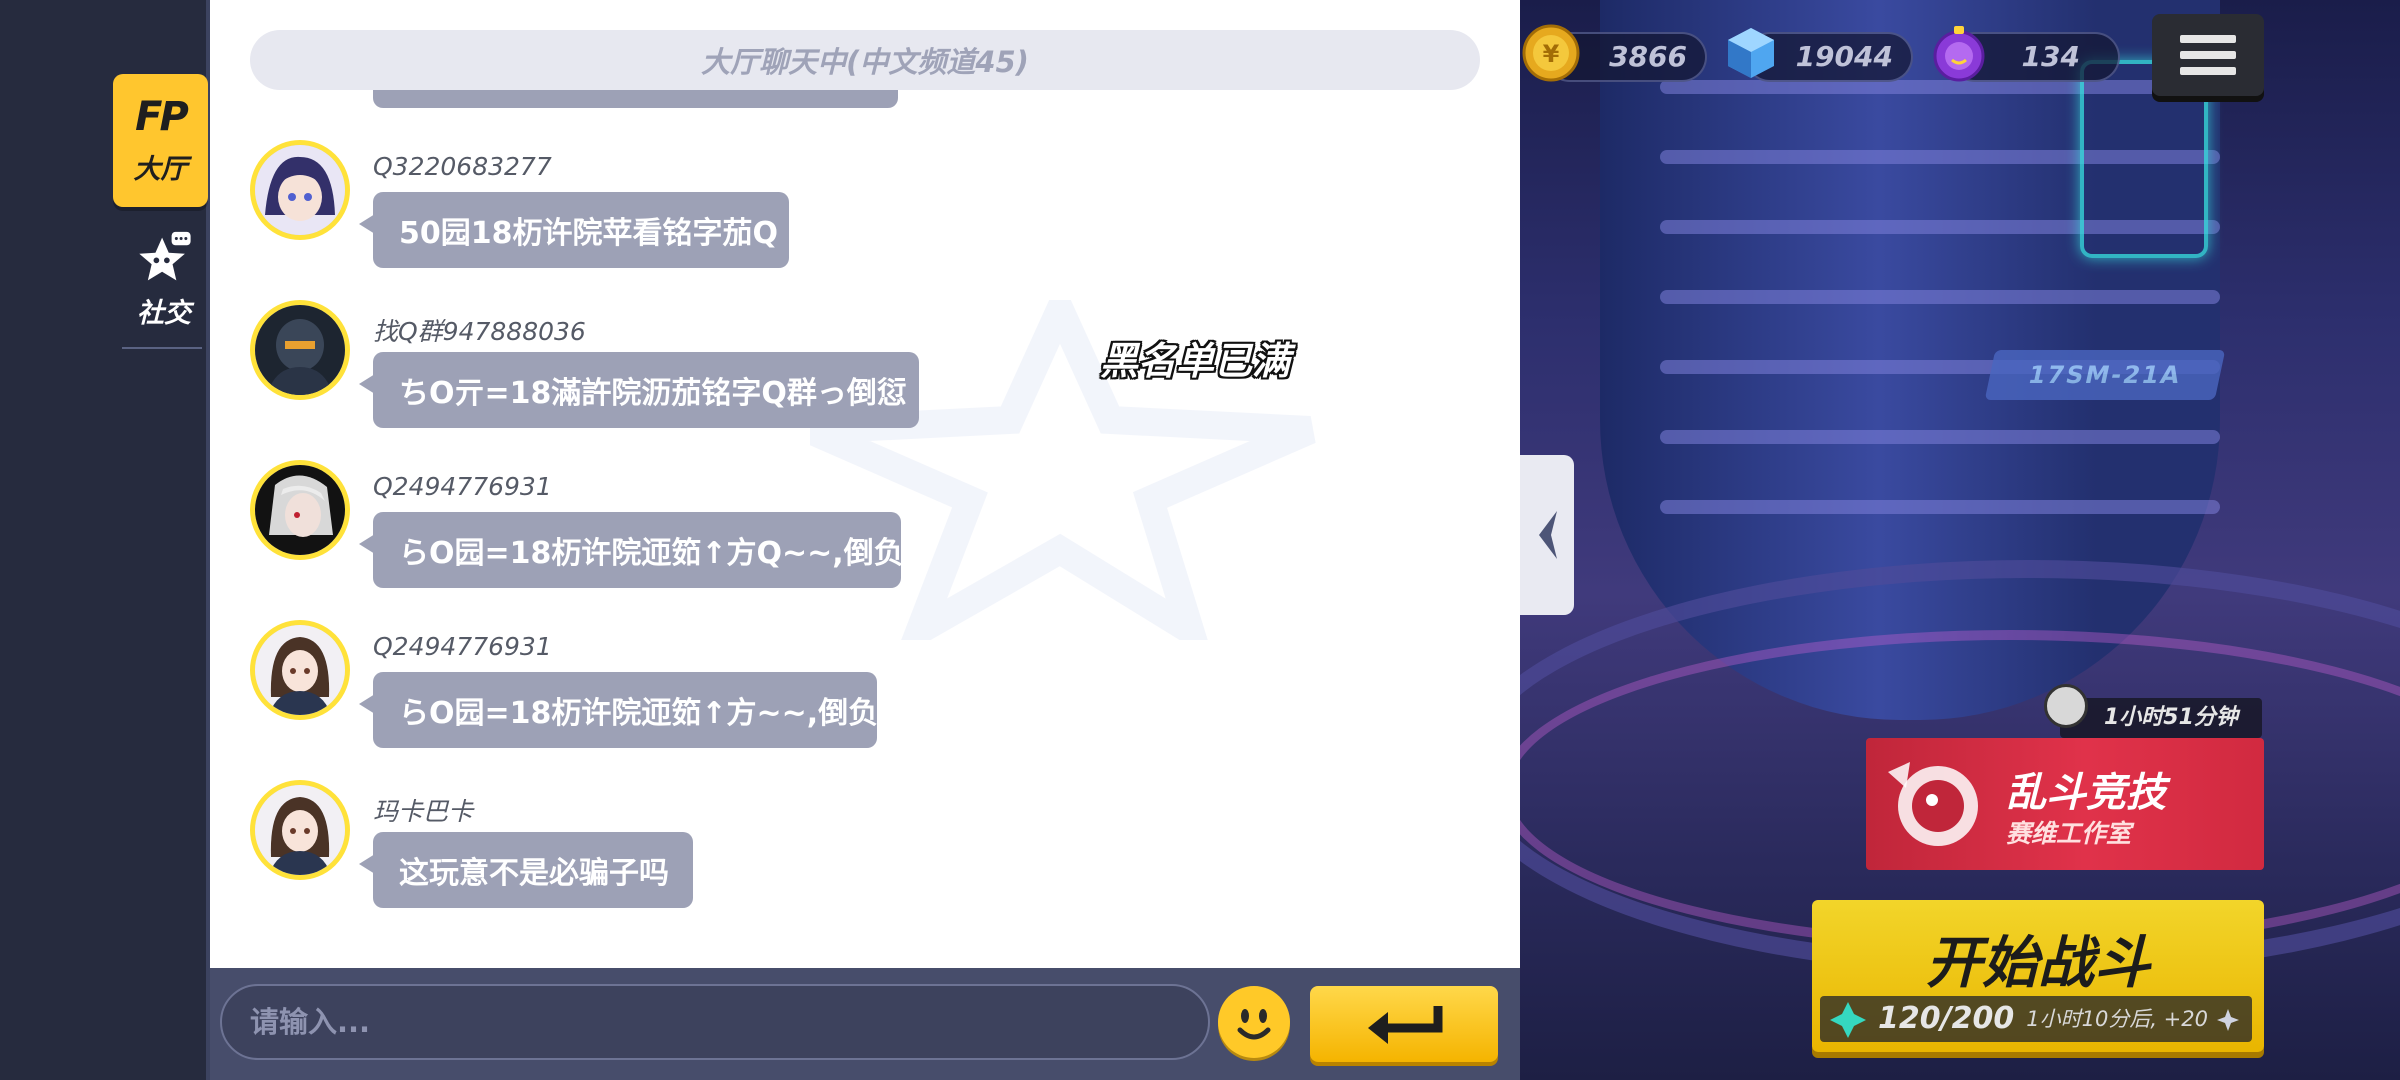  I want to click on channel-title: 大厅聊天中(中文频道45), so click(865, 60).